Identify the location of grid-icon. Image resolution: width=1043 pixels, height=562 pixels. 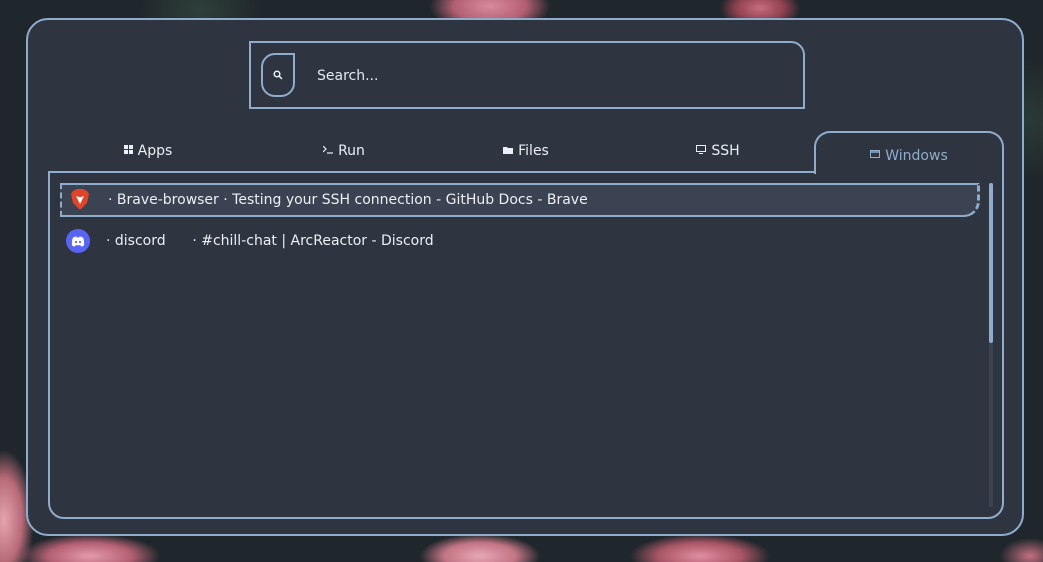
(128, 151).